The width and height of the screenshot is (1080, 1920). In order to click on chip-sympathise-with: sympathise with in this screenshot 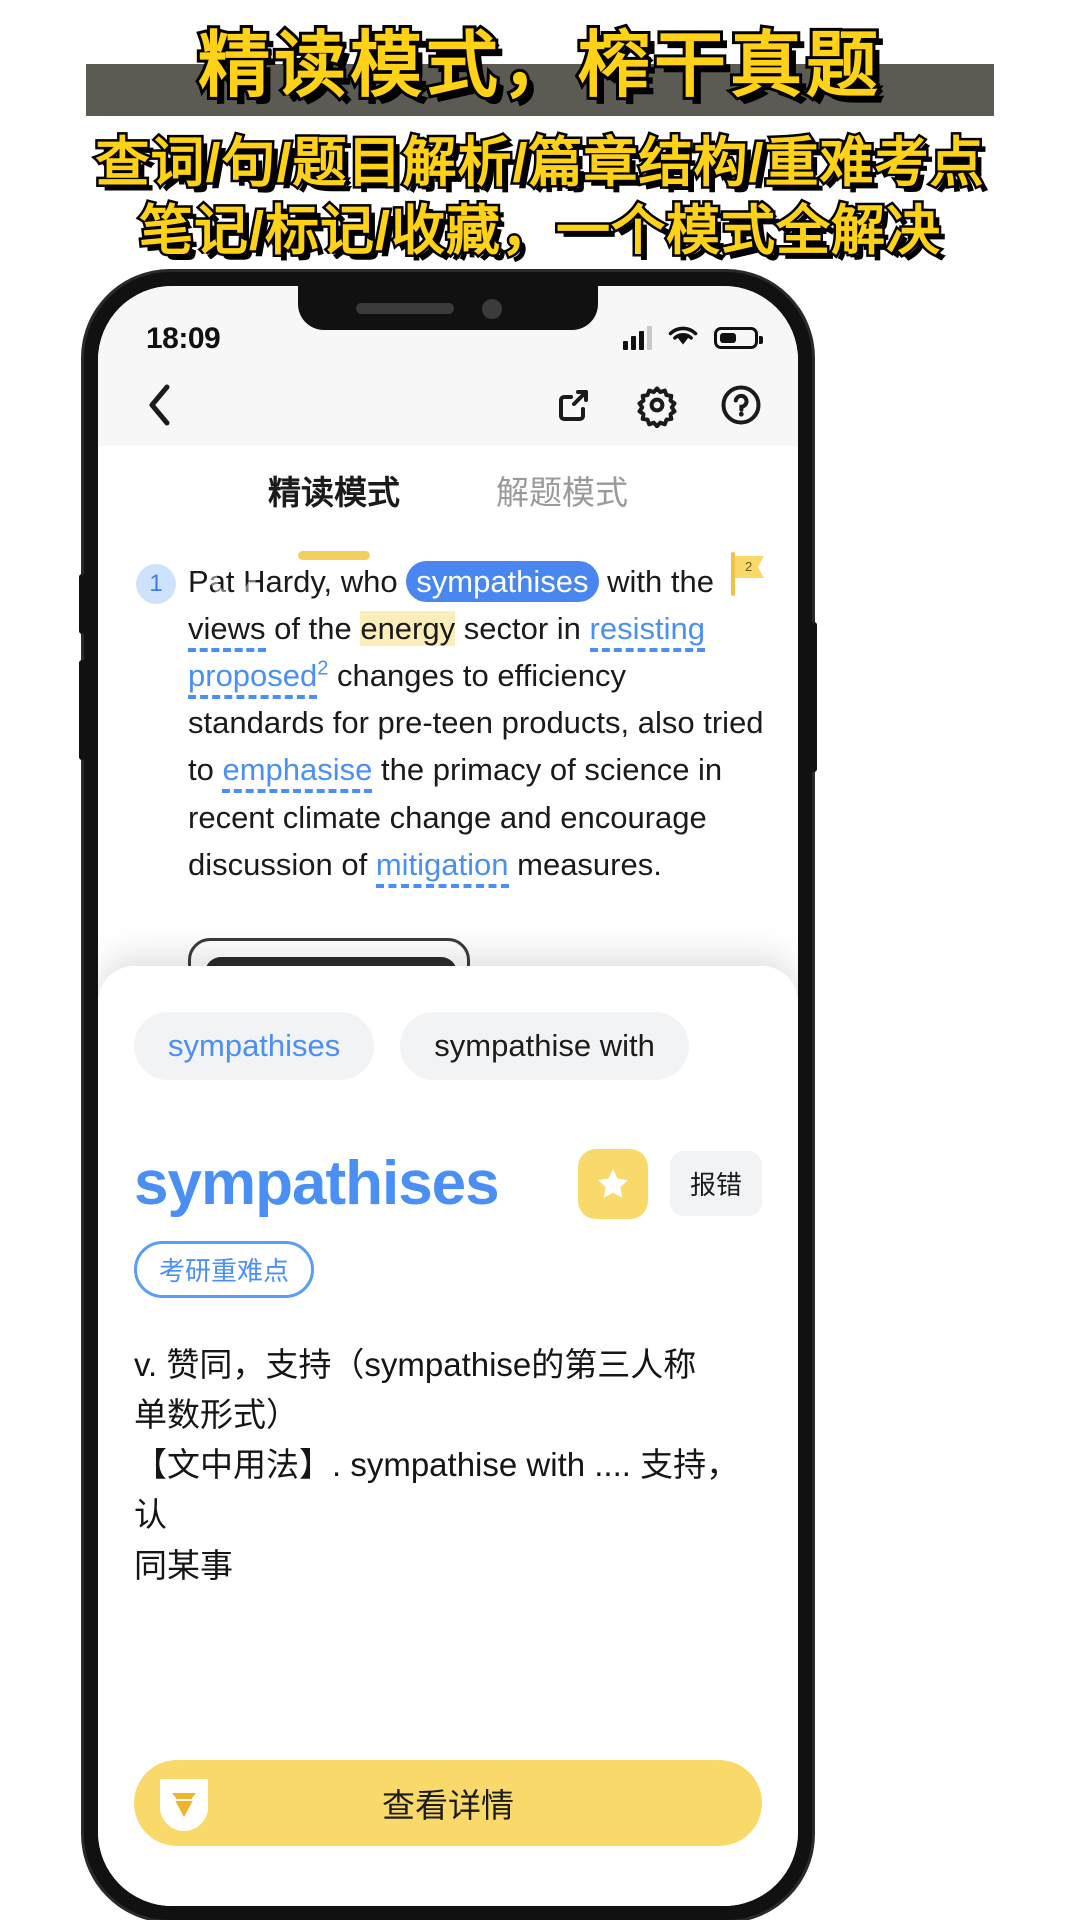, I will do `click(544, 1046)`.